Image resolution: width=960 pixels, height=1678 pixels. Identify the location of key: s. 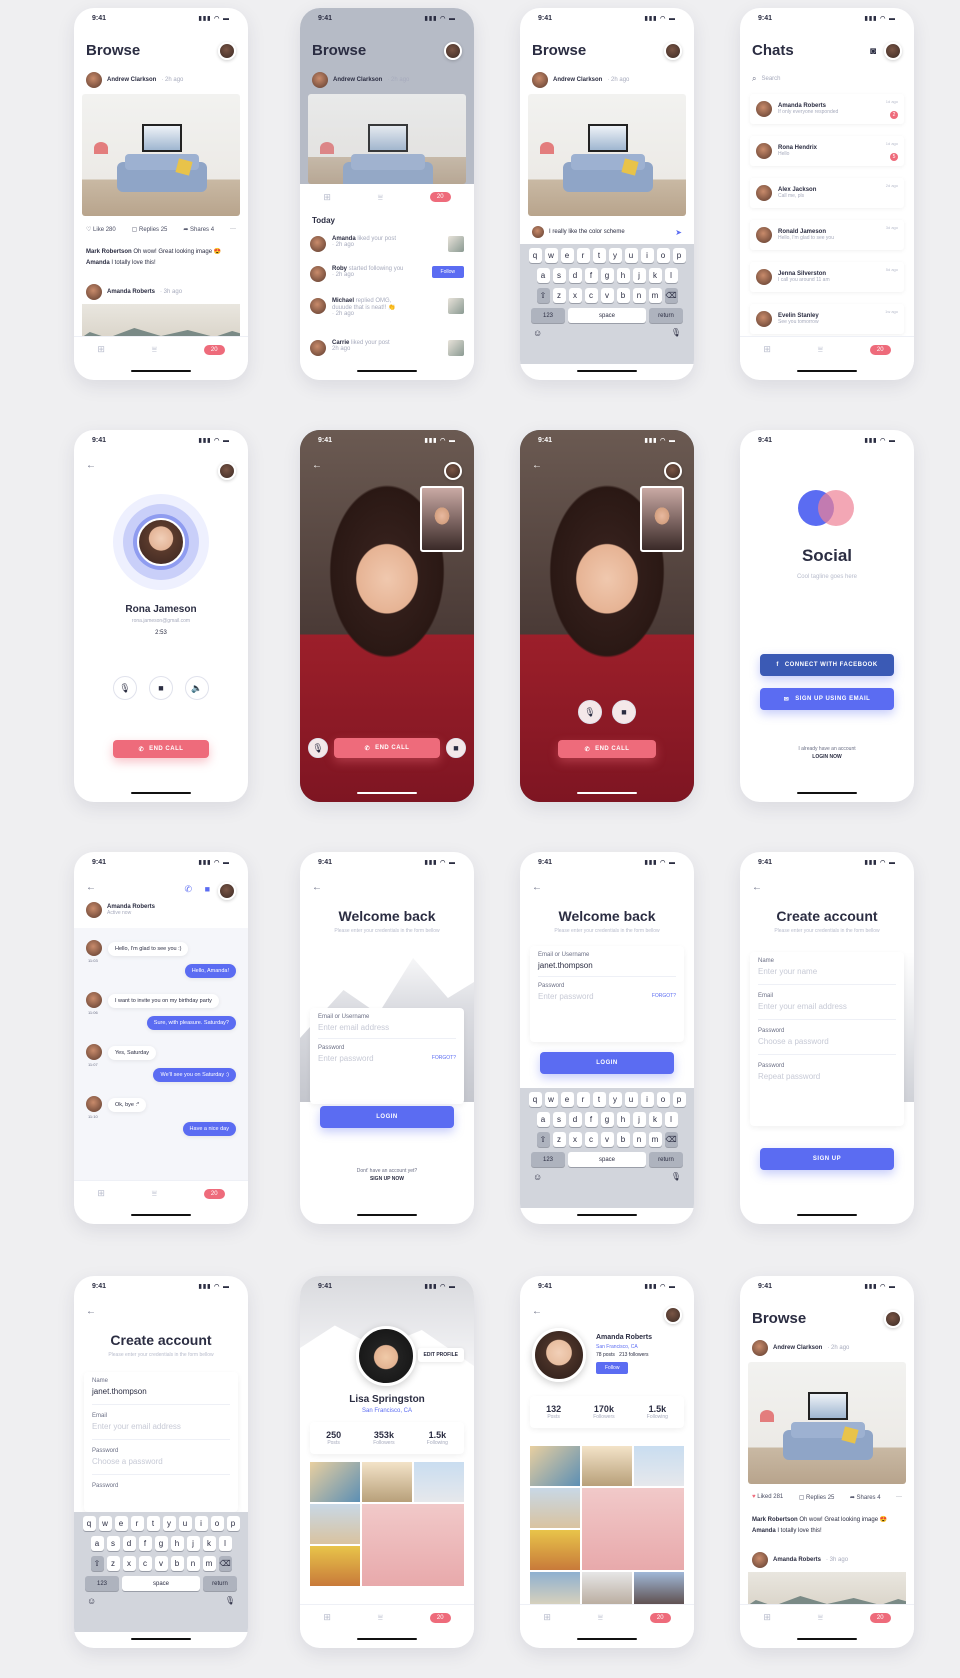
(113, 1543).